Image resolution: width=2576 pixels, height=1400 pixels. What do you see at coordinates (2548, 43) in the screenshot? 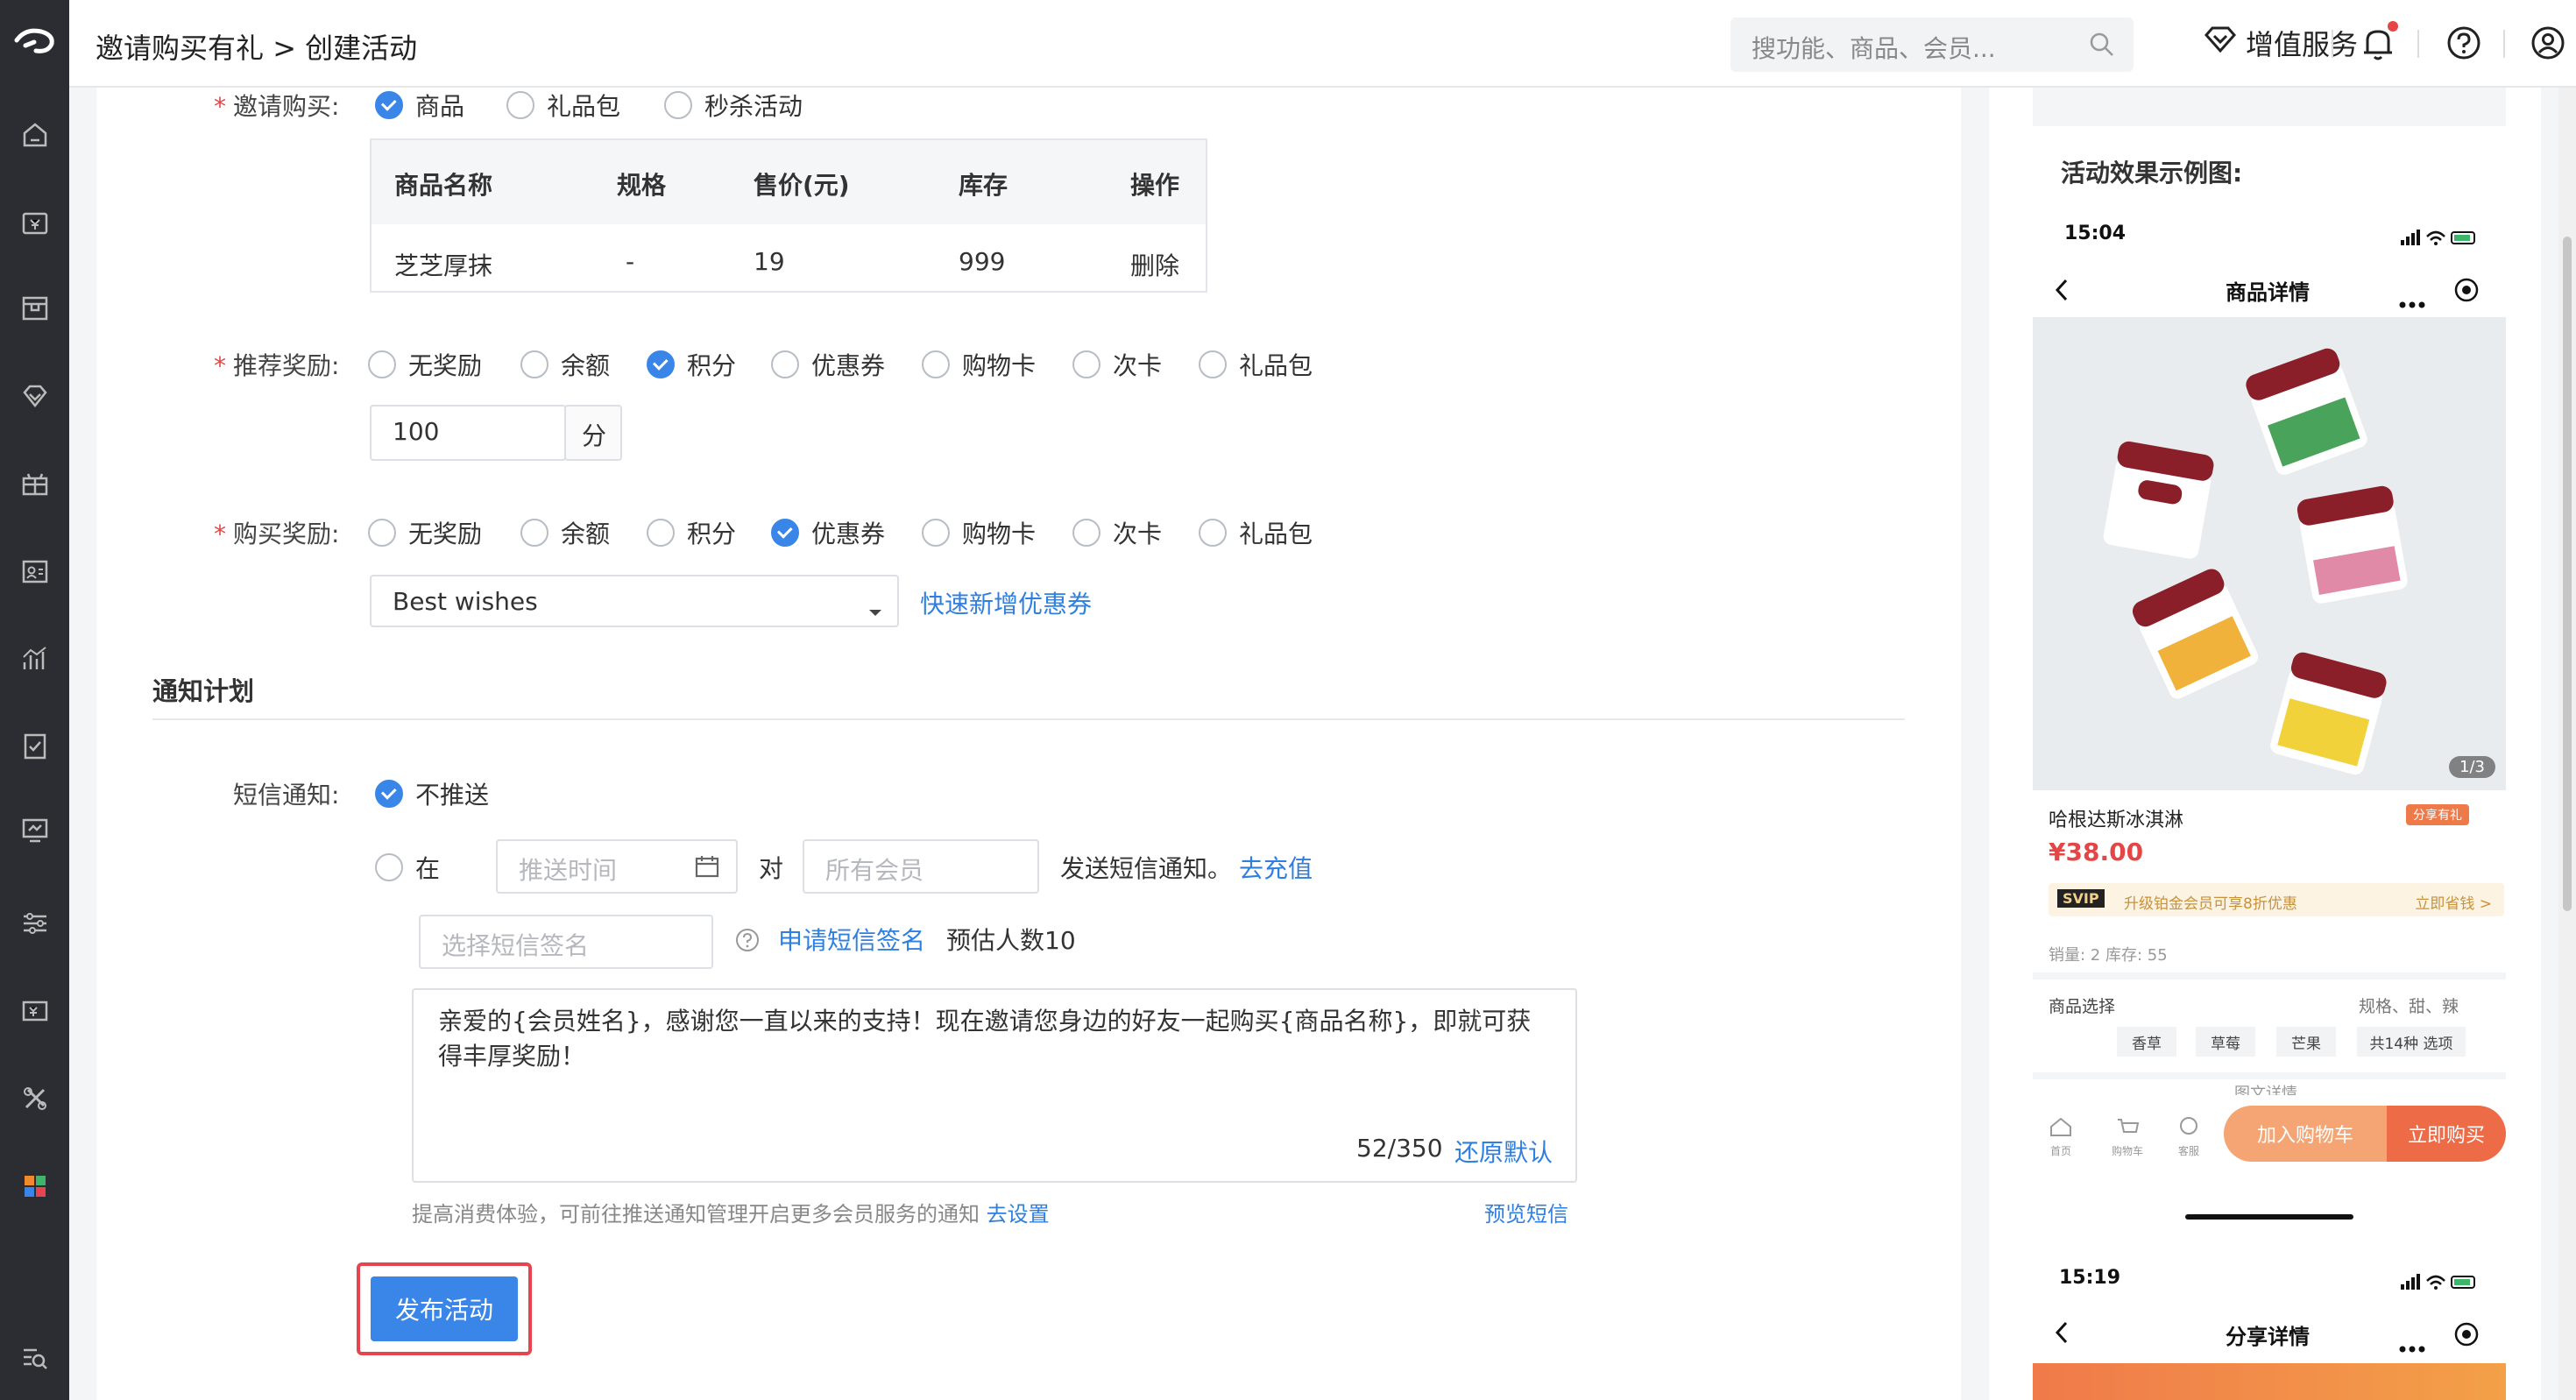
I see `user-avatar-icon` at bounding box center [2548, 43].